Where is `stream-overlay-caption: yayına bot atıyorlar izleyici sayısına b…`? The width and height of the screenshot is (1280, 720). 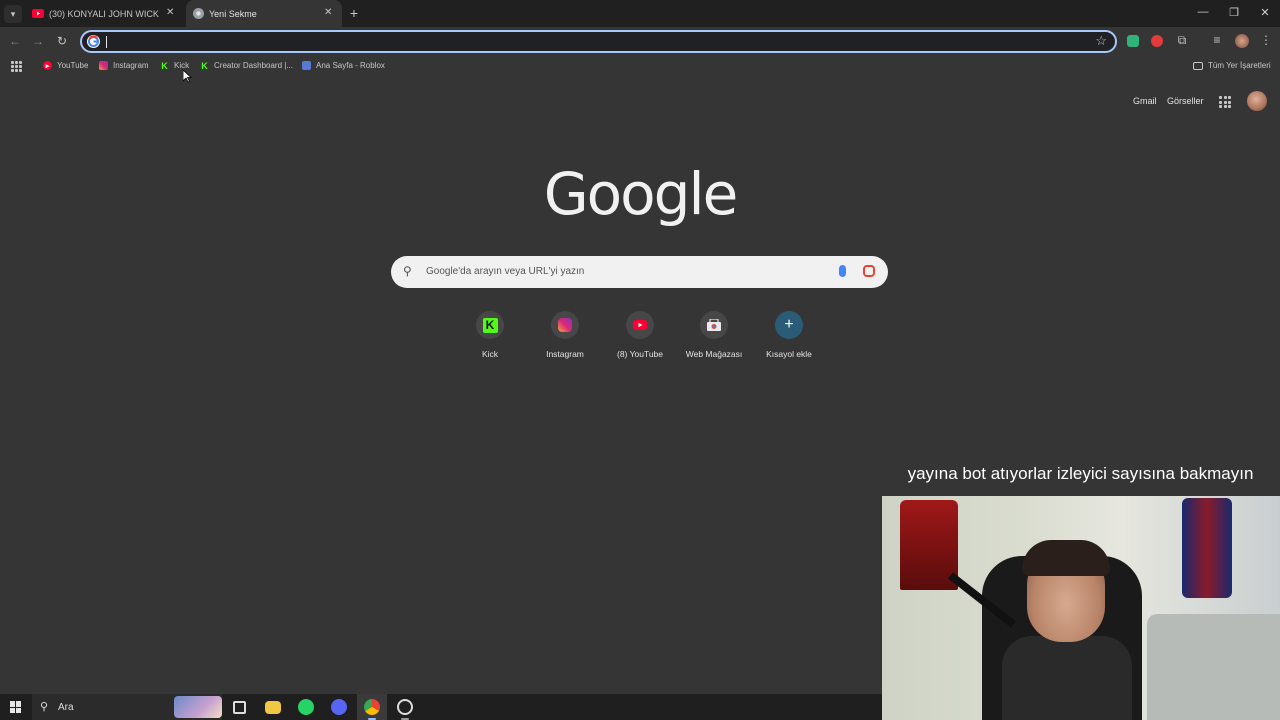
stream-overlay-caption: yayına bot atıyorlar izleyici sayısına b… is located at coordinates (1080, 473).